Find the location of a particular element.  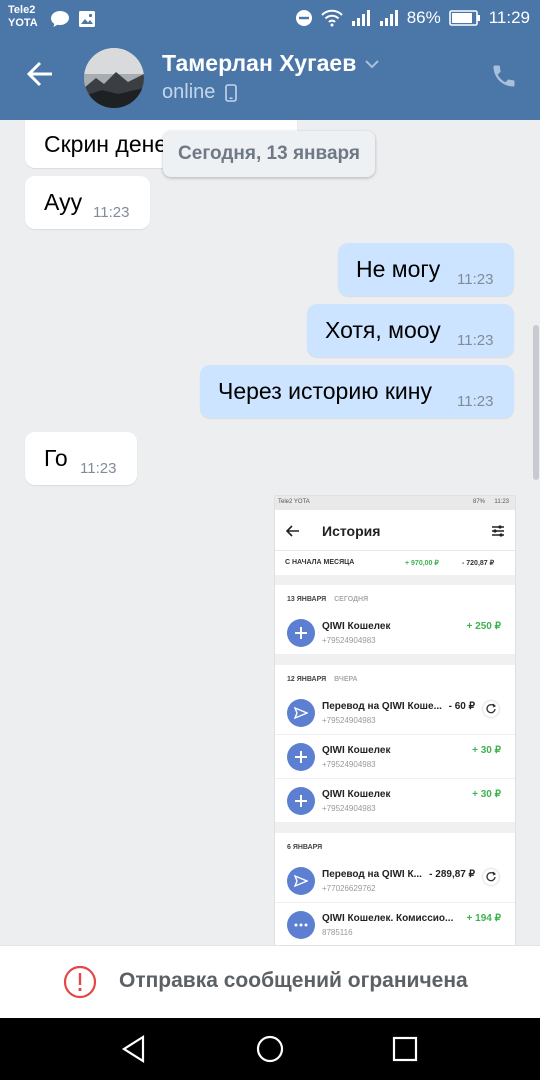

battery-percent: 86% is located at coordinates (423, 17).